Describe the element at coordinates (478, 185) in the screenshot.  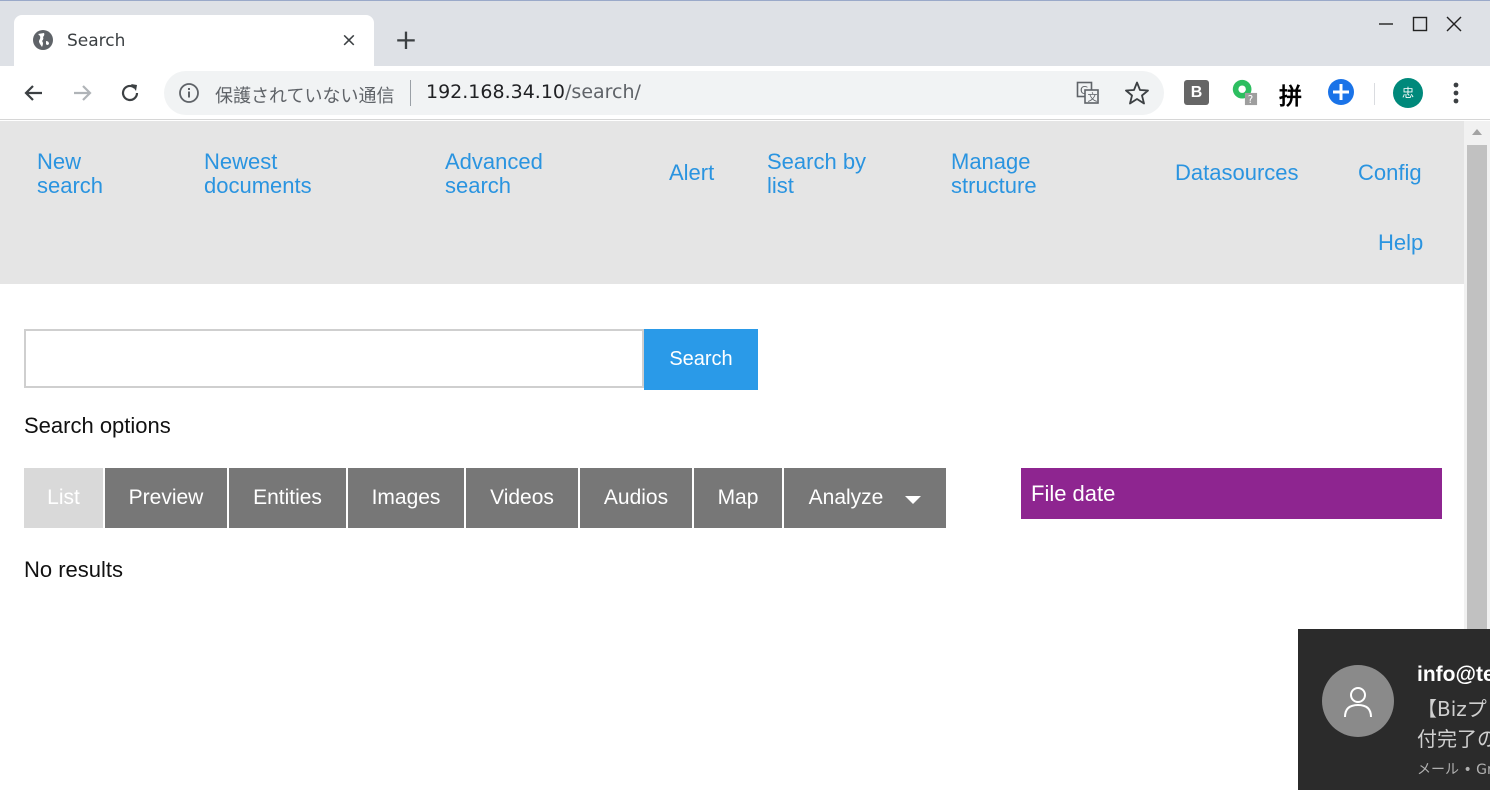
I see `nav-advanced-search-line2: search` at that location.